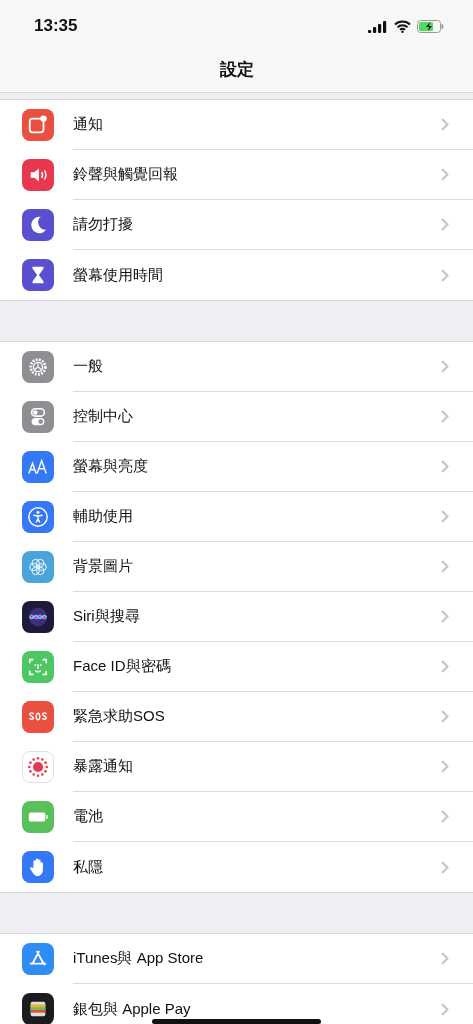  I want to click on row-label: 暴露通知, so click(103, 766).